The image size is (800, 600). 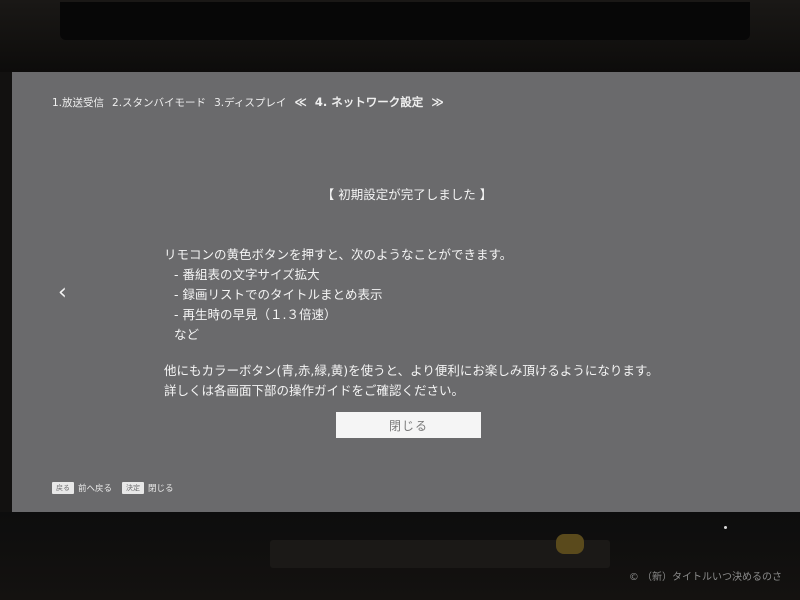 What do you see at coordinates (161, 489) in the screenshot?
I see `ok-key-label: 閉じる` at bounding box center [161, 489].